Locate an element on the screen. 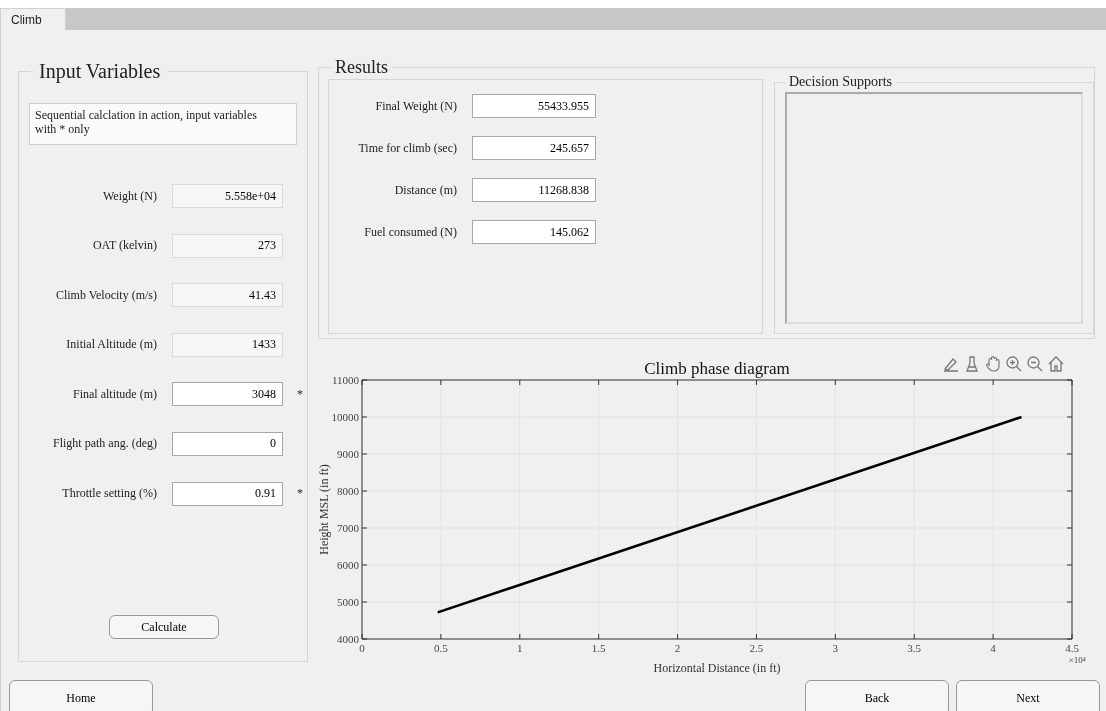 The width and height of the screenshot is (1106, 711). field-label: Final Weight (N) is located at coordinates (415, 106).